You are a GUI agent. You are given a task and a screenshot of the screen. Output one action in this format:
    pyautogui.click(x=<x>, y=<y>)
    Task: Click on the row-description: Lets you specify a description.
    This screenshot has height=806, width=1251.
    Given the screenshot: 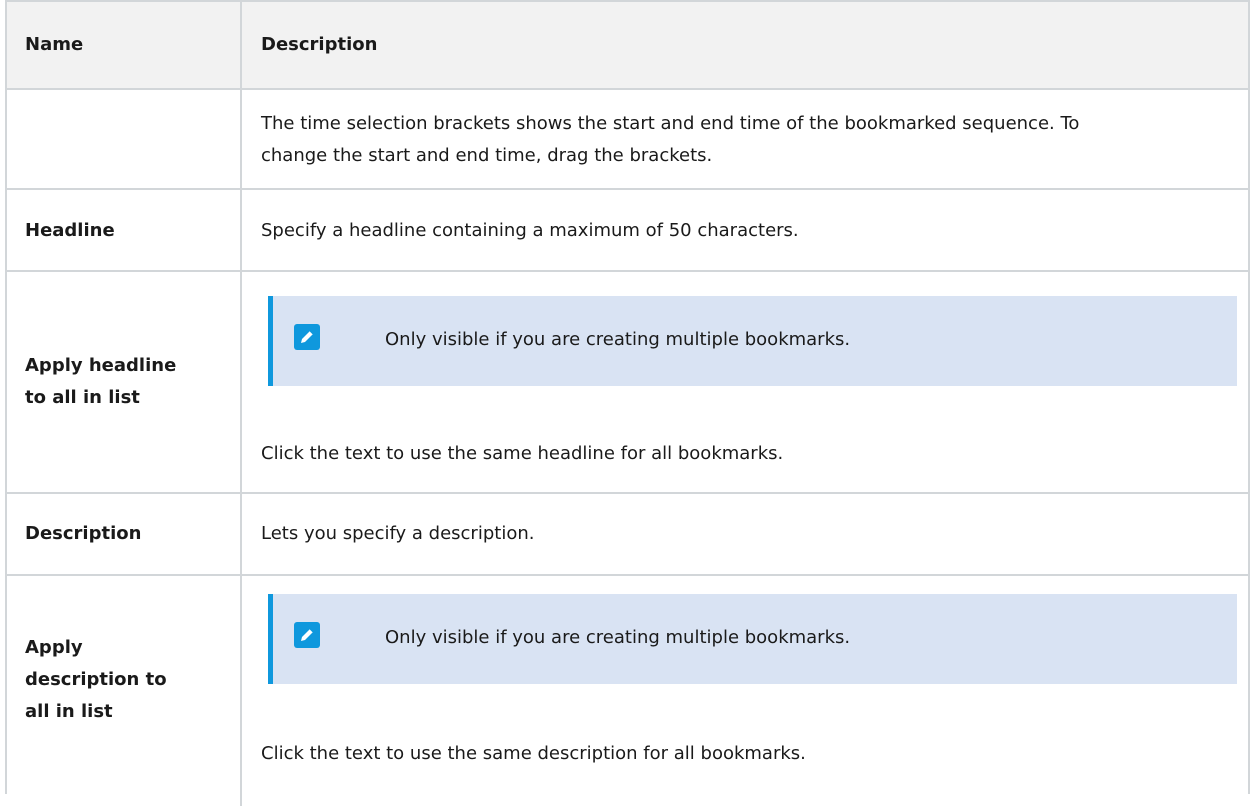 What is the action you would take?
    pyautogui.click(x=398, y=533)
    